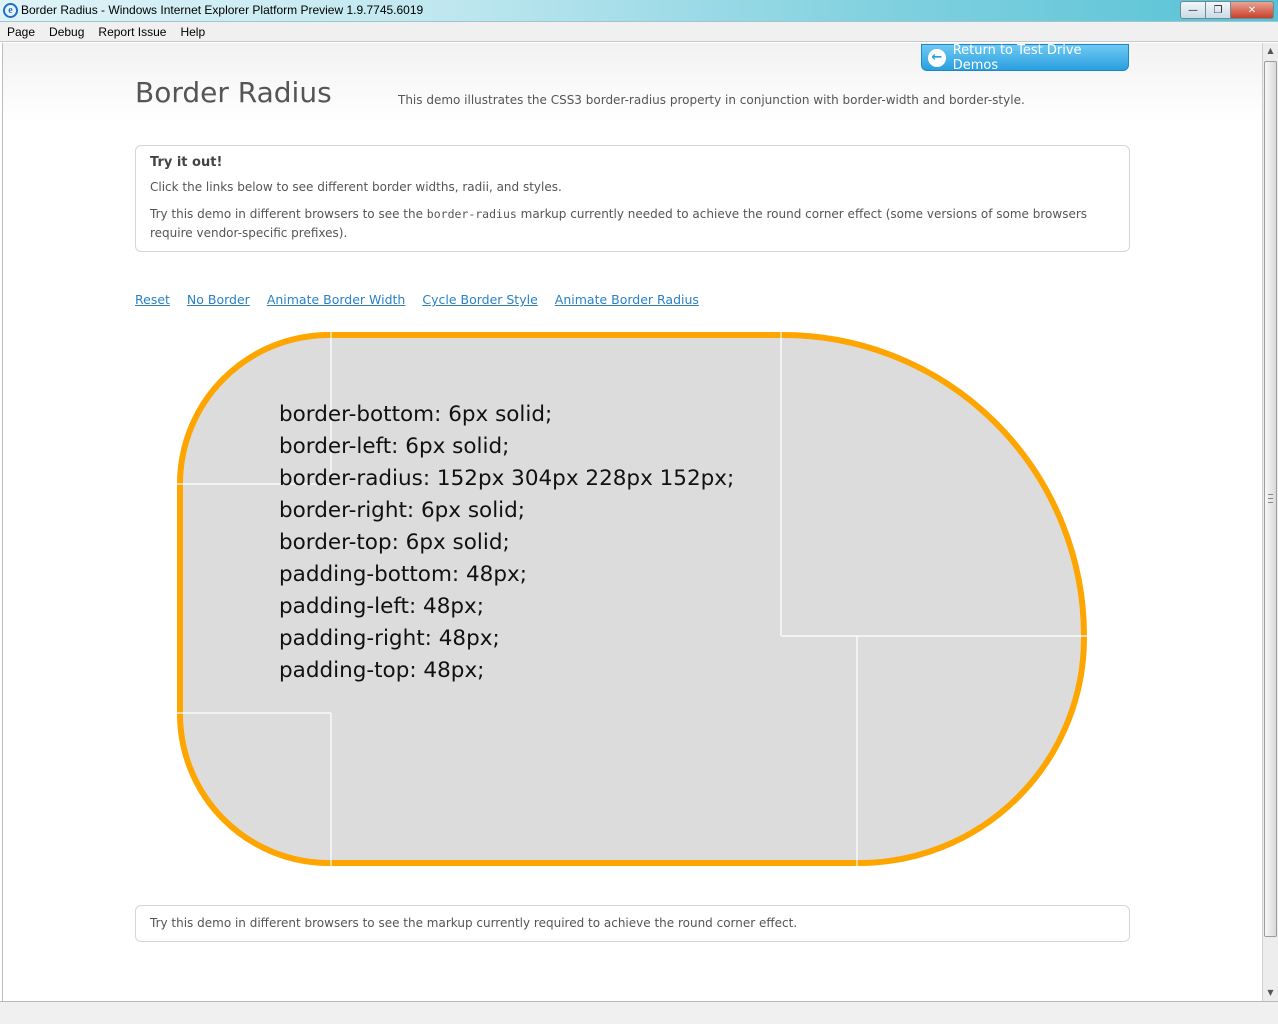  What do you see at coordinates (639, 1012) in the screenshot?
I see `status-bar` at bounding box center [639, 1012].